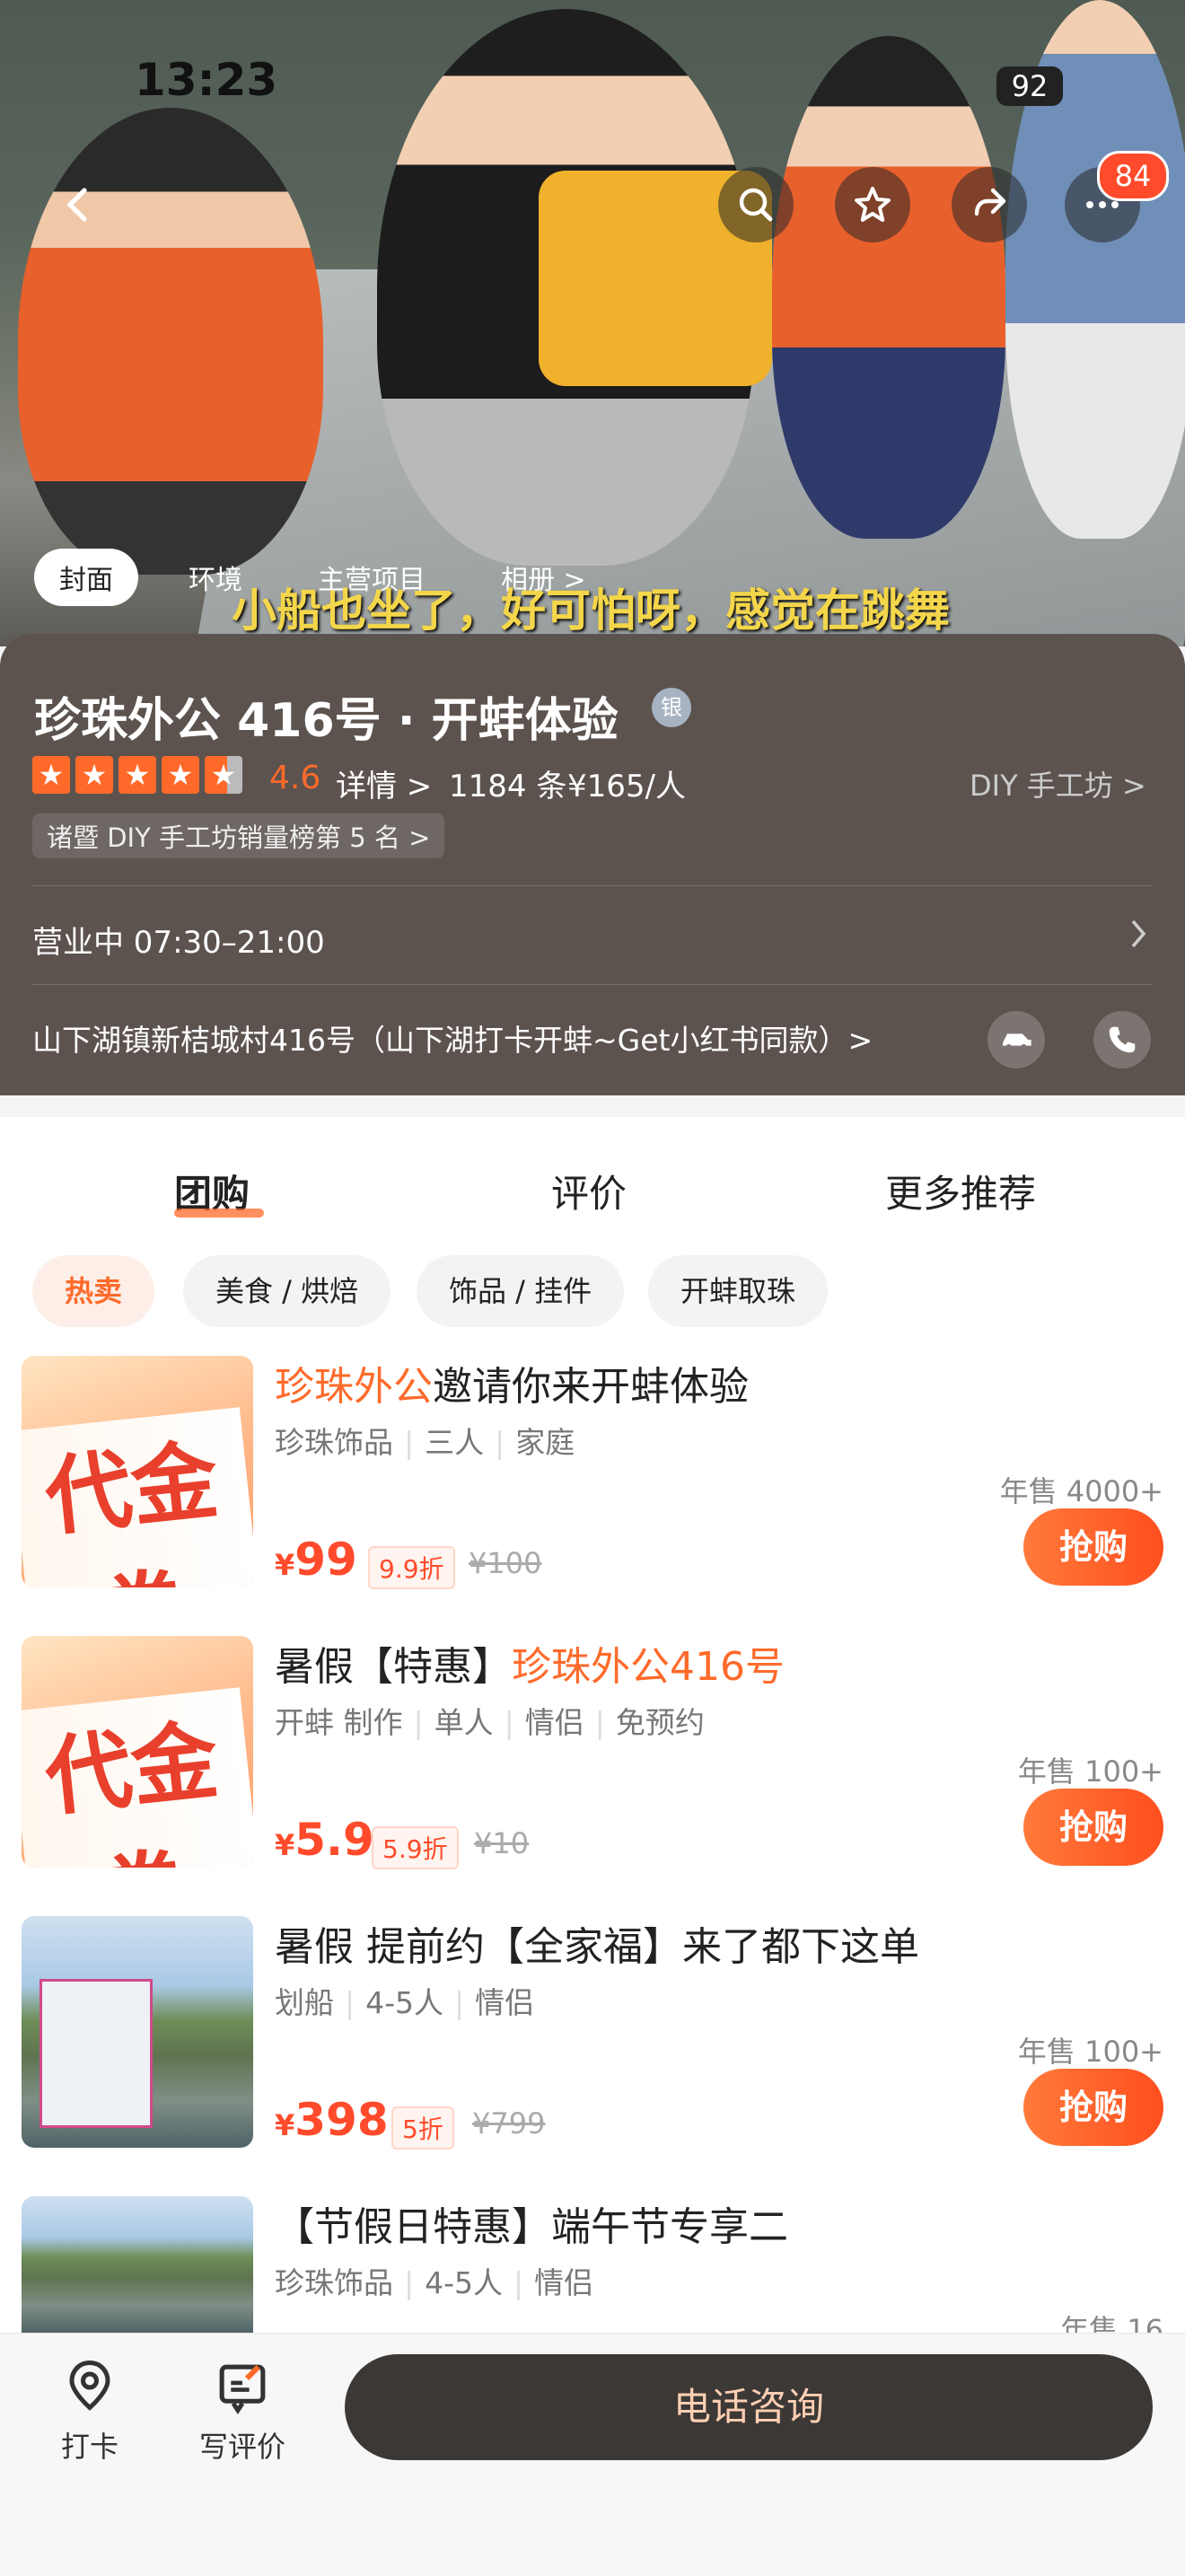  I want to click on deal-tags: 珍珠饰品 | 4-5人 | 情侣, so click(434, 2282).